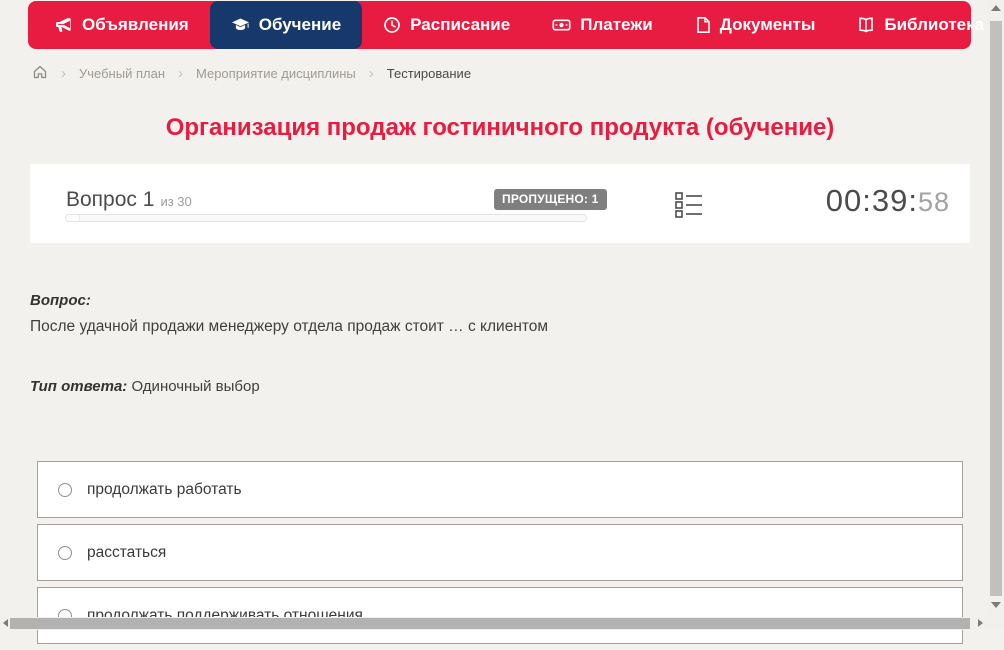 The width and height of the screenshot is (1004, 650). Describe the element at coordinates (866, 25) in the screenshot. I see `book-icon` at that location.